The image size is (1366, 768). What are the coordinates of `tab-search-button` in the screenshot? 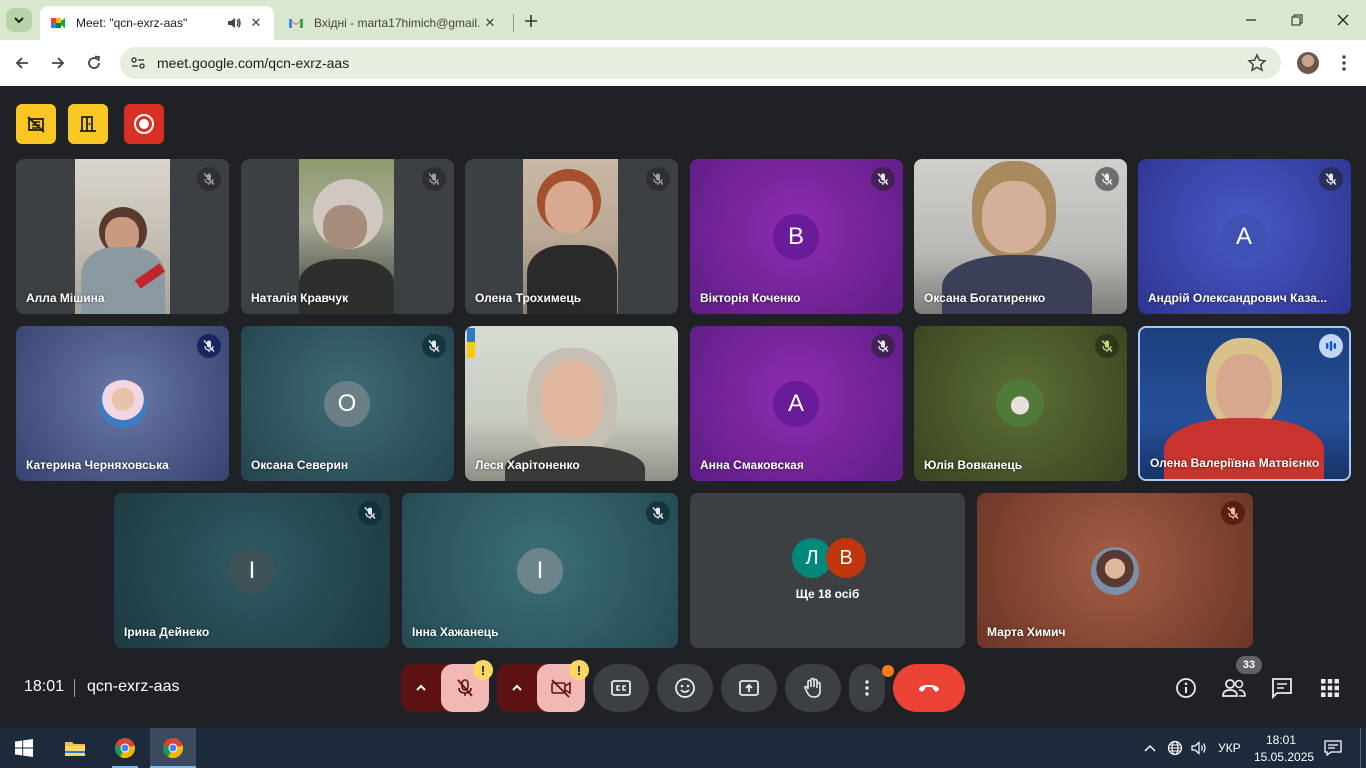 It's located at (19, 20).